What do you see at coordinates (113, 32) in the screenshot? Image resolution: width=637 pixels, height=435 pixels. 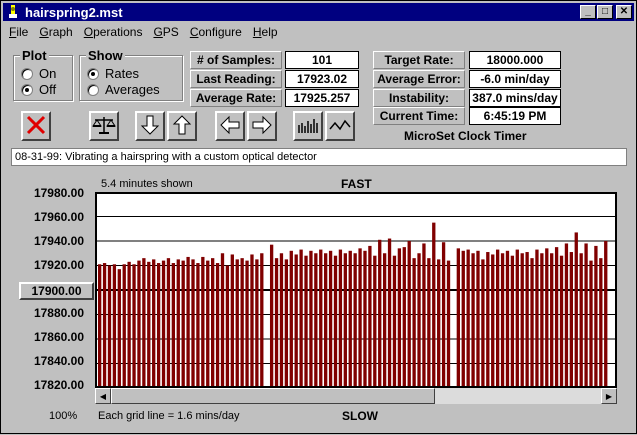 I see `menu-operations: Operations` at bounding box center [113, 32].